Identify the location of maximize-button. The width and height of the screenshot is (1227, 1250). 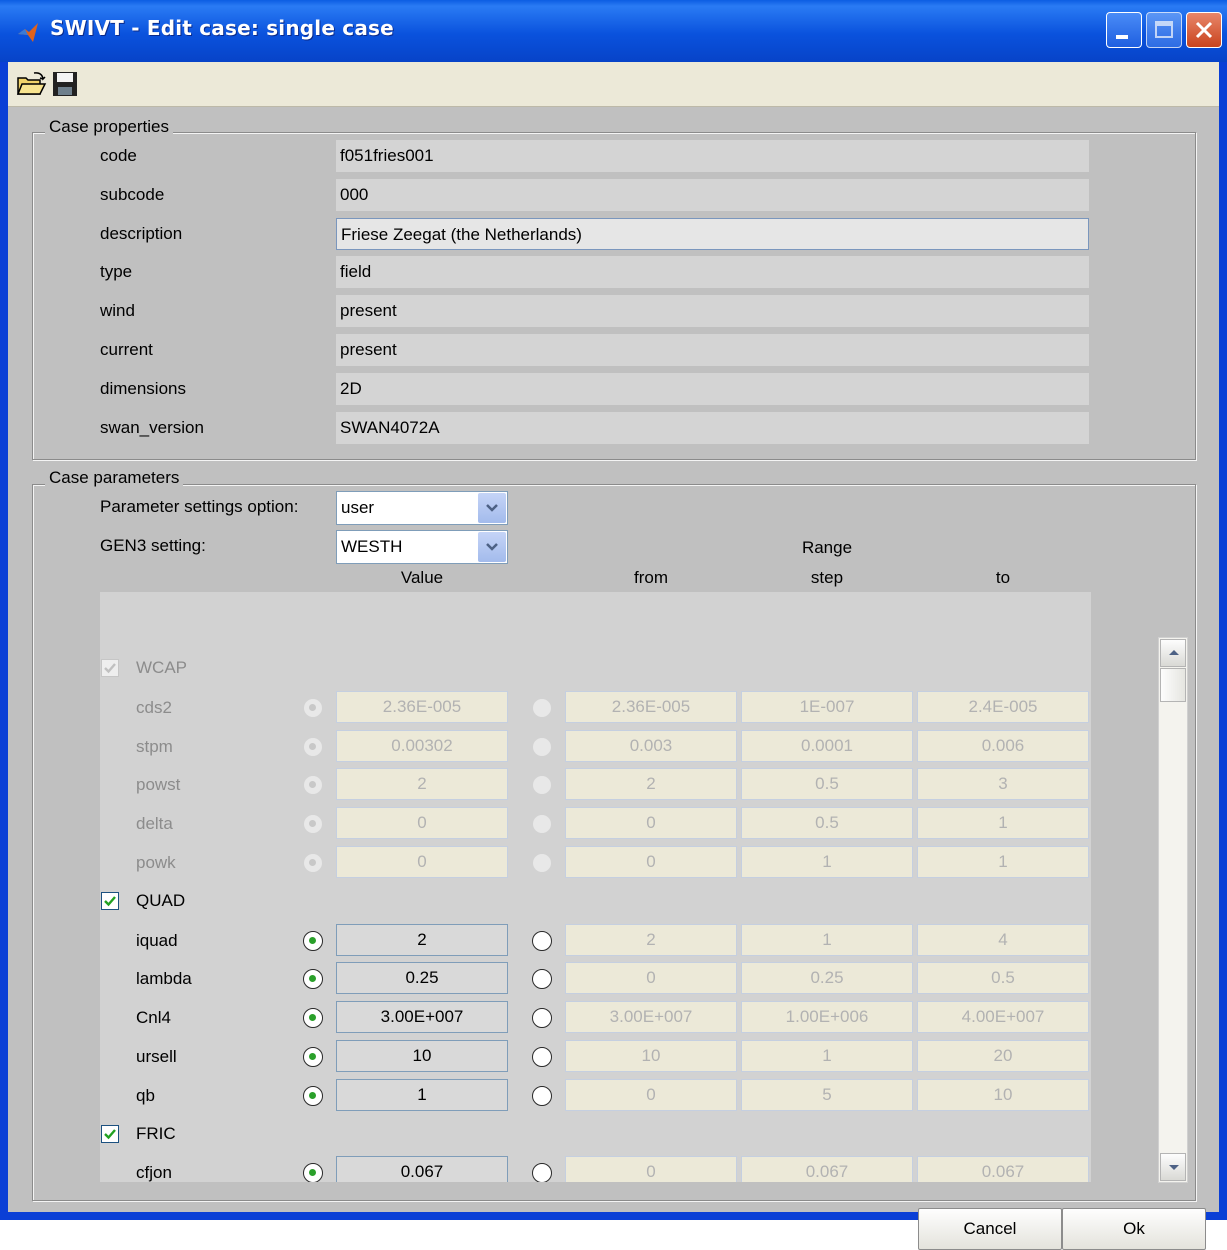
(1164, 30).